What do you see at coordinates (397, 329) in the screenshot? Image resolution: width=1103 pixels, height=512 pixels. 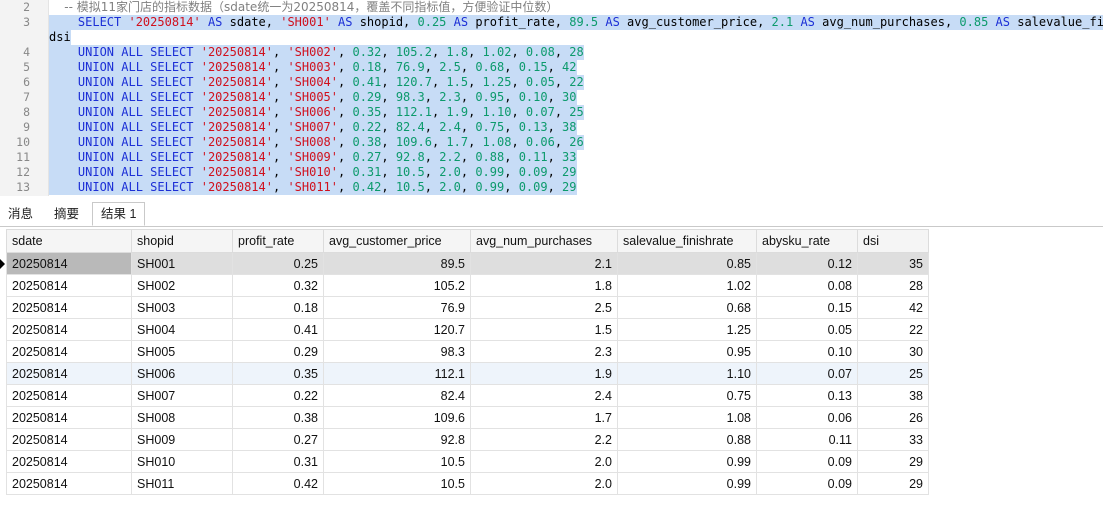 I see `cell-avg-customer-price: 120.7` at bounding box center [397, 329].